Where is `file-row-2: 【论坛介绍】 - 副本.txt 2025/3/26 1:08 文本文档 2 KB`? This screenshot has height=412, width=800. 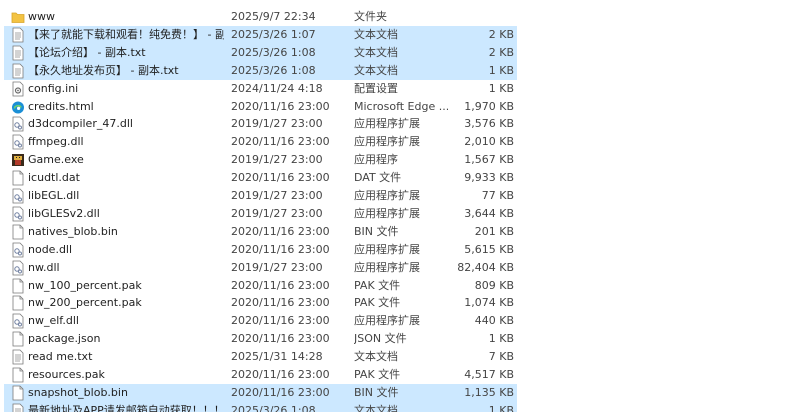
file-row-2: 【论坛介绍】 - 副本.txt 2025/3/26 1:08 文本文档 2 KB is located at coordinates (260, 52).